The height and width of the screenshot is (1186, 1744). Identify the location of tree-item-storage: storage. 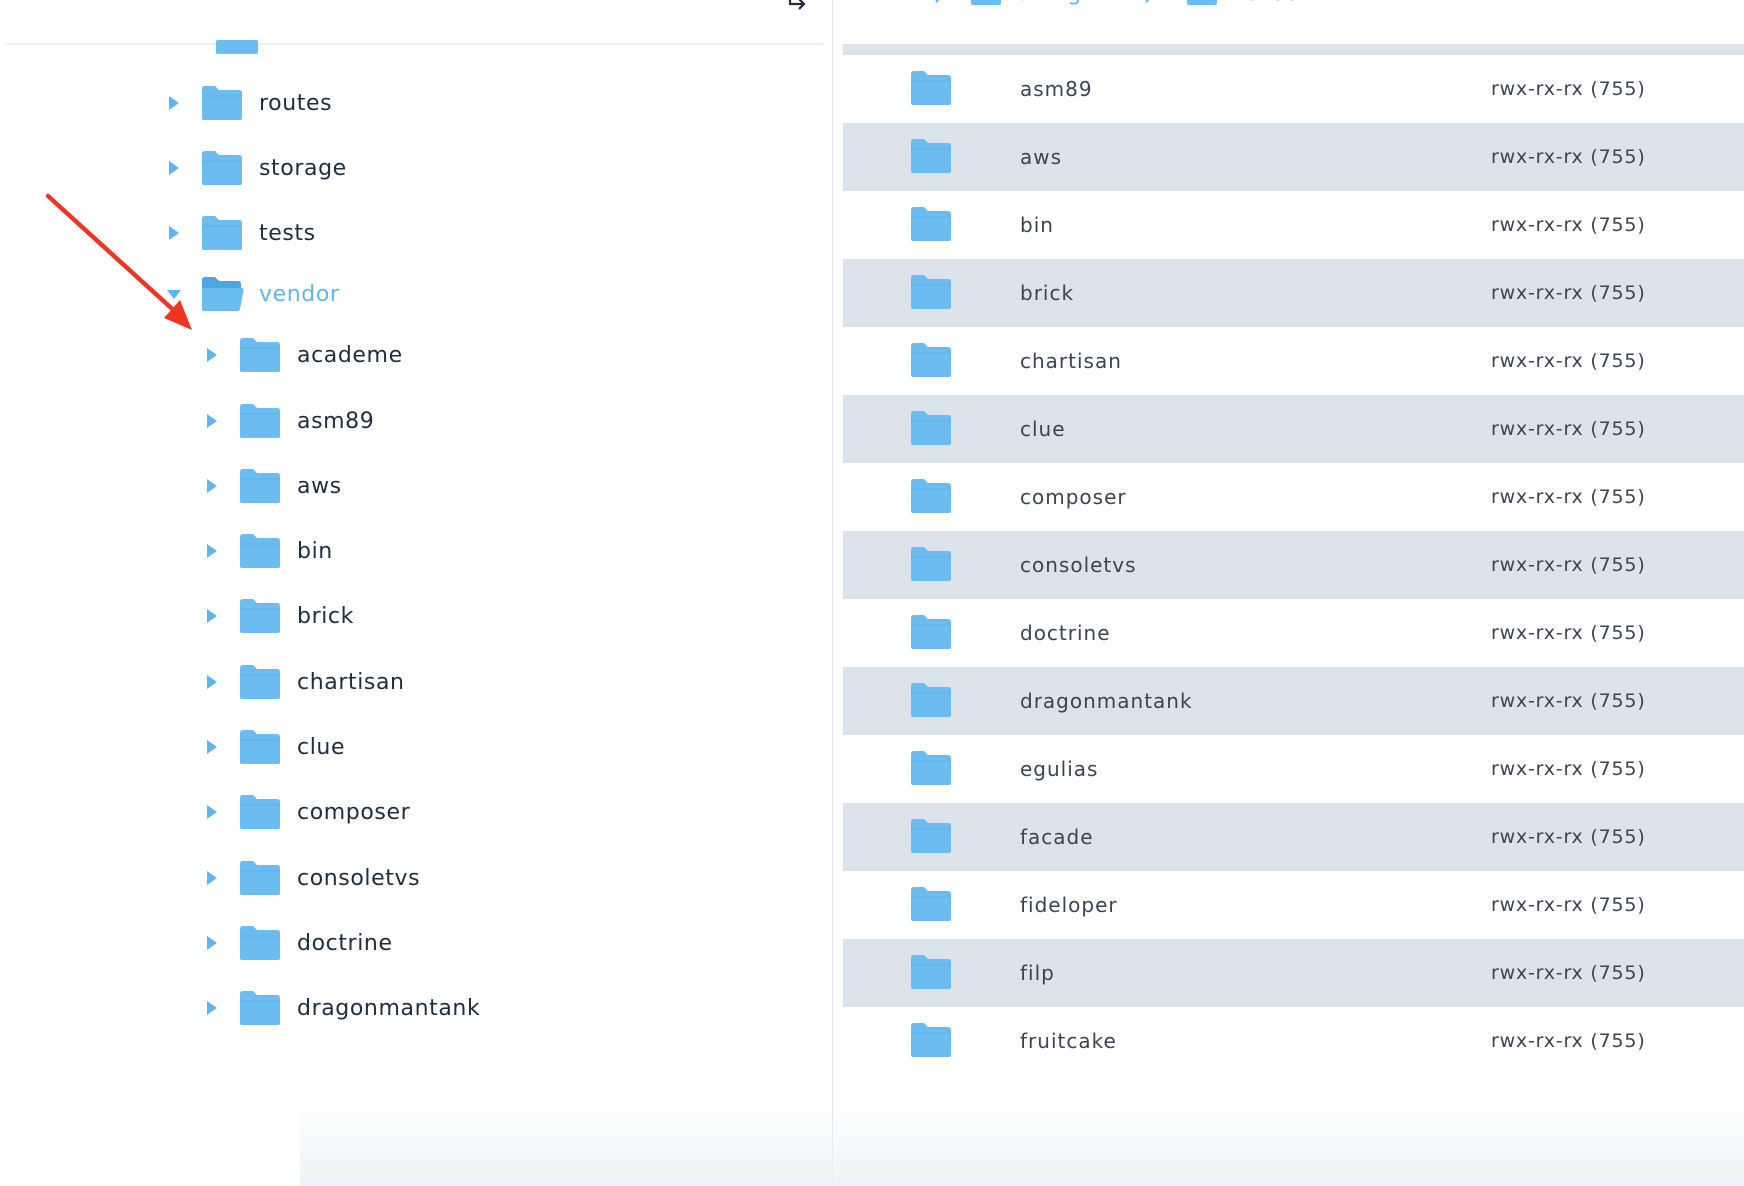
(256, 168).